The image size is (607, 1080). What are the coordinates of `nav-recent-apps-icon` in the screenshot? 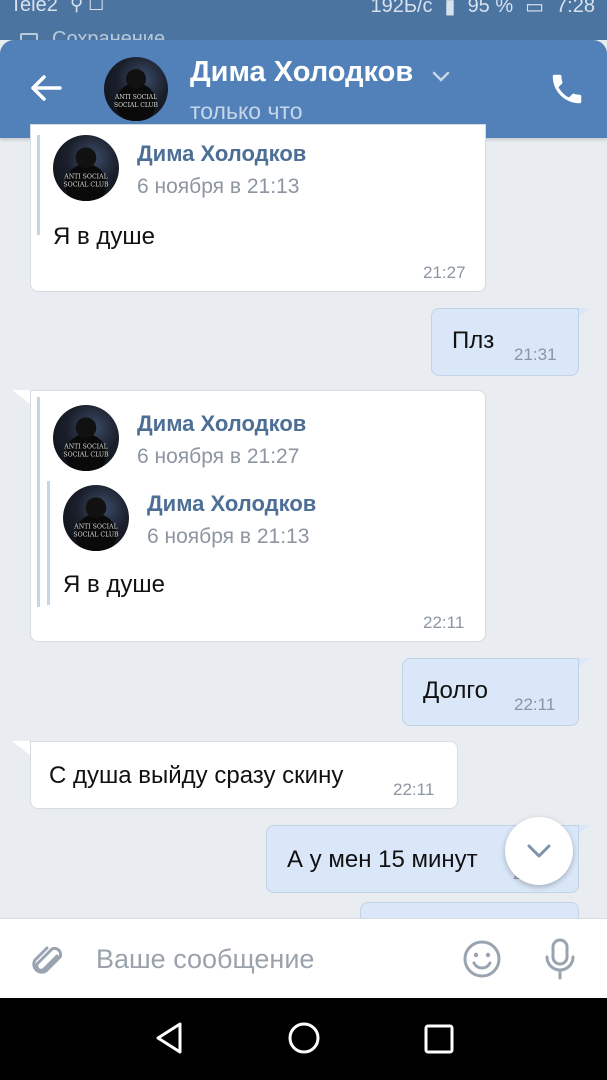 It's located at (439, 1039).